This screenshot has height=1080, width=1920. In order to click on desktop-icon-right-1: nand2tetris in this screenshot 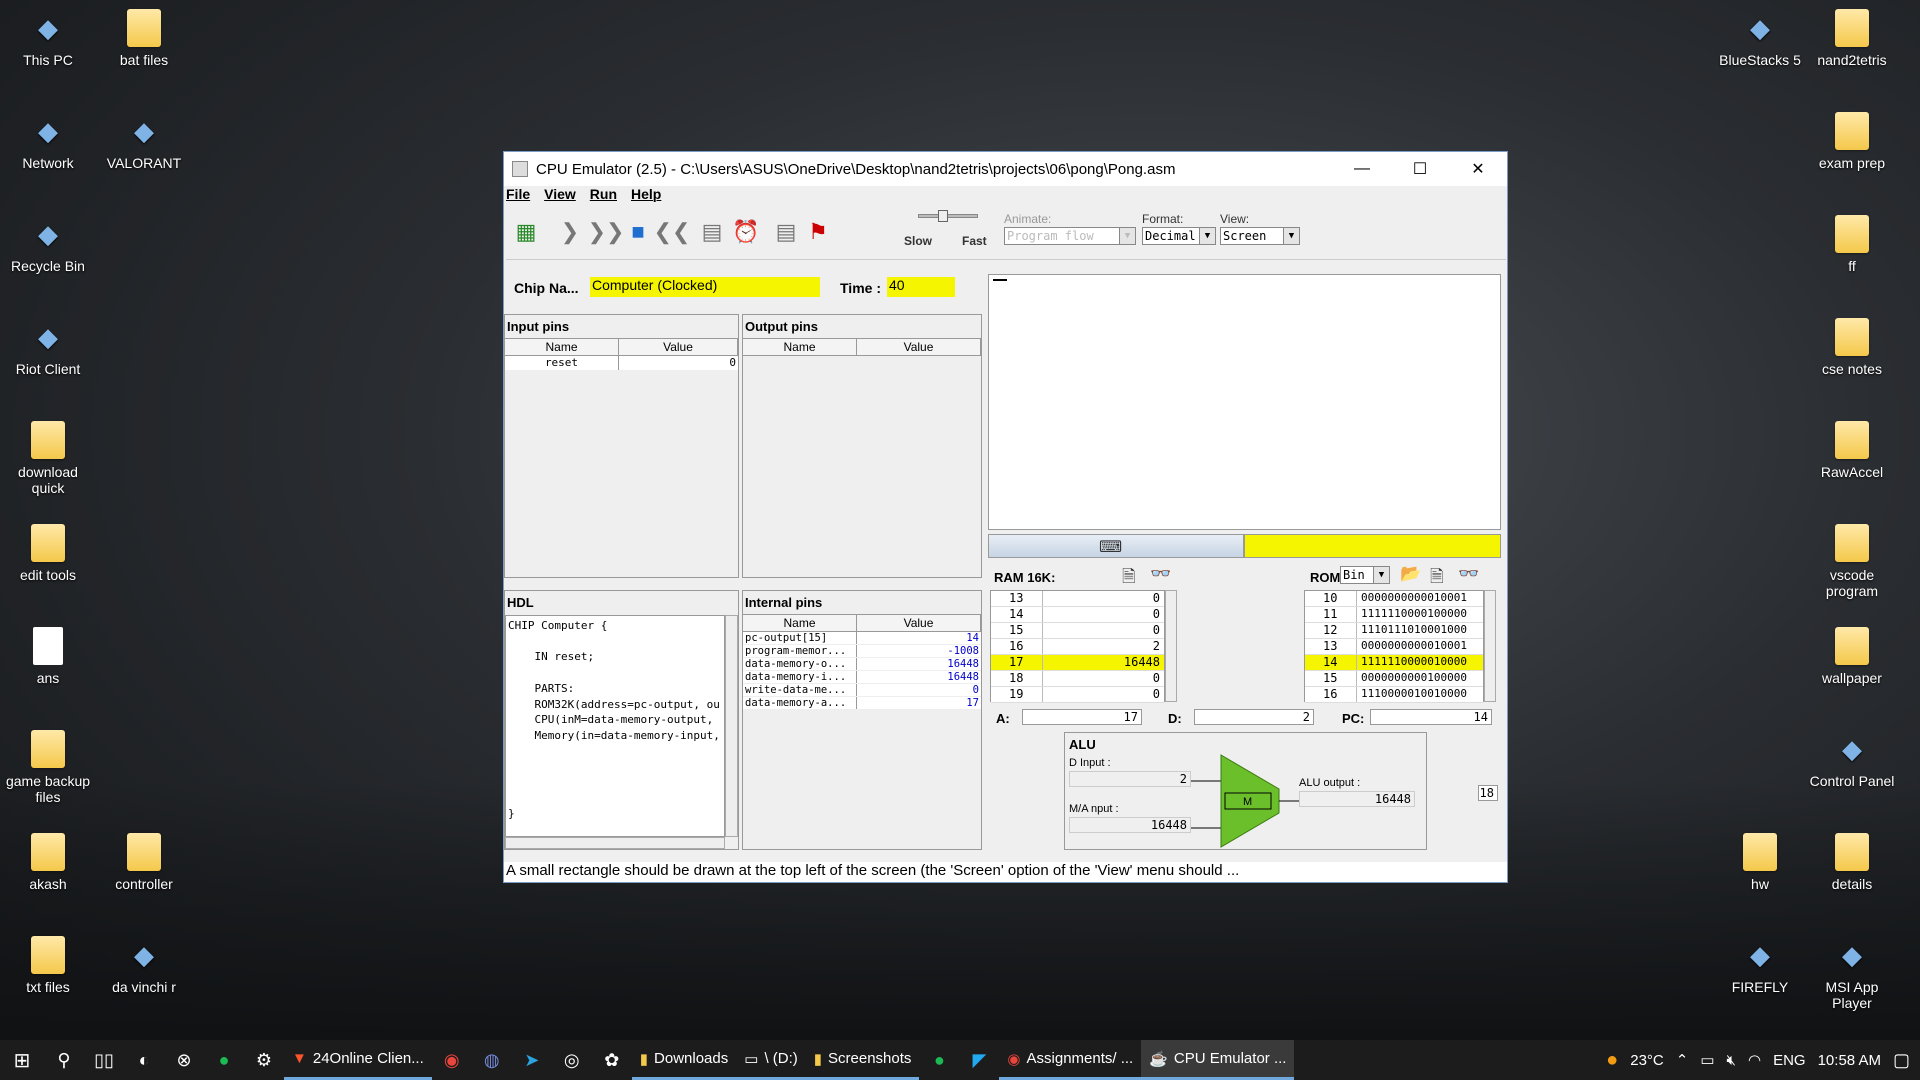, I will do `click(1852, 38)`.